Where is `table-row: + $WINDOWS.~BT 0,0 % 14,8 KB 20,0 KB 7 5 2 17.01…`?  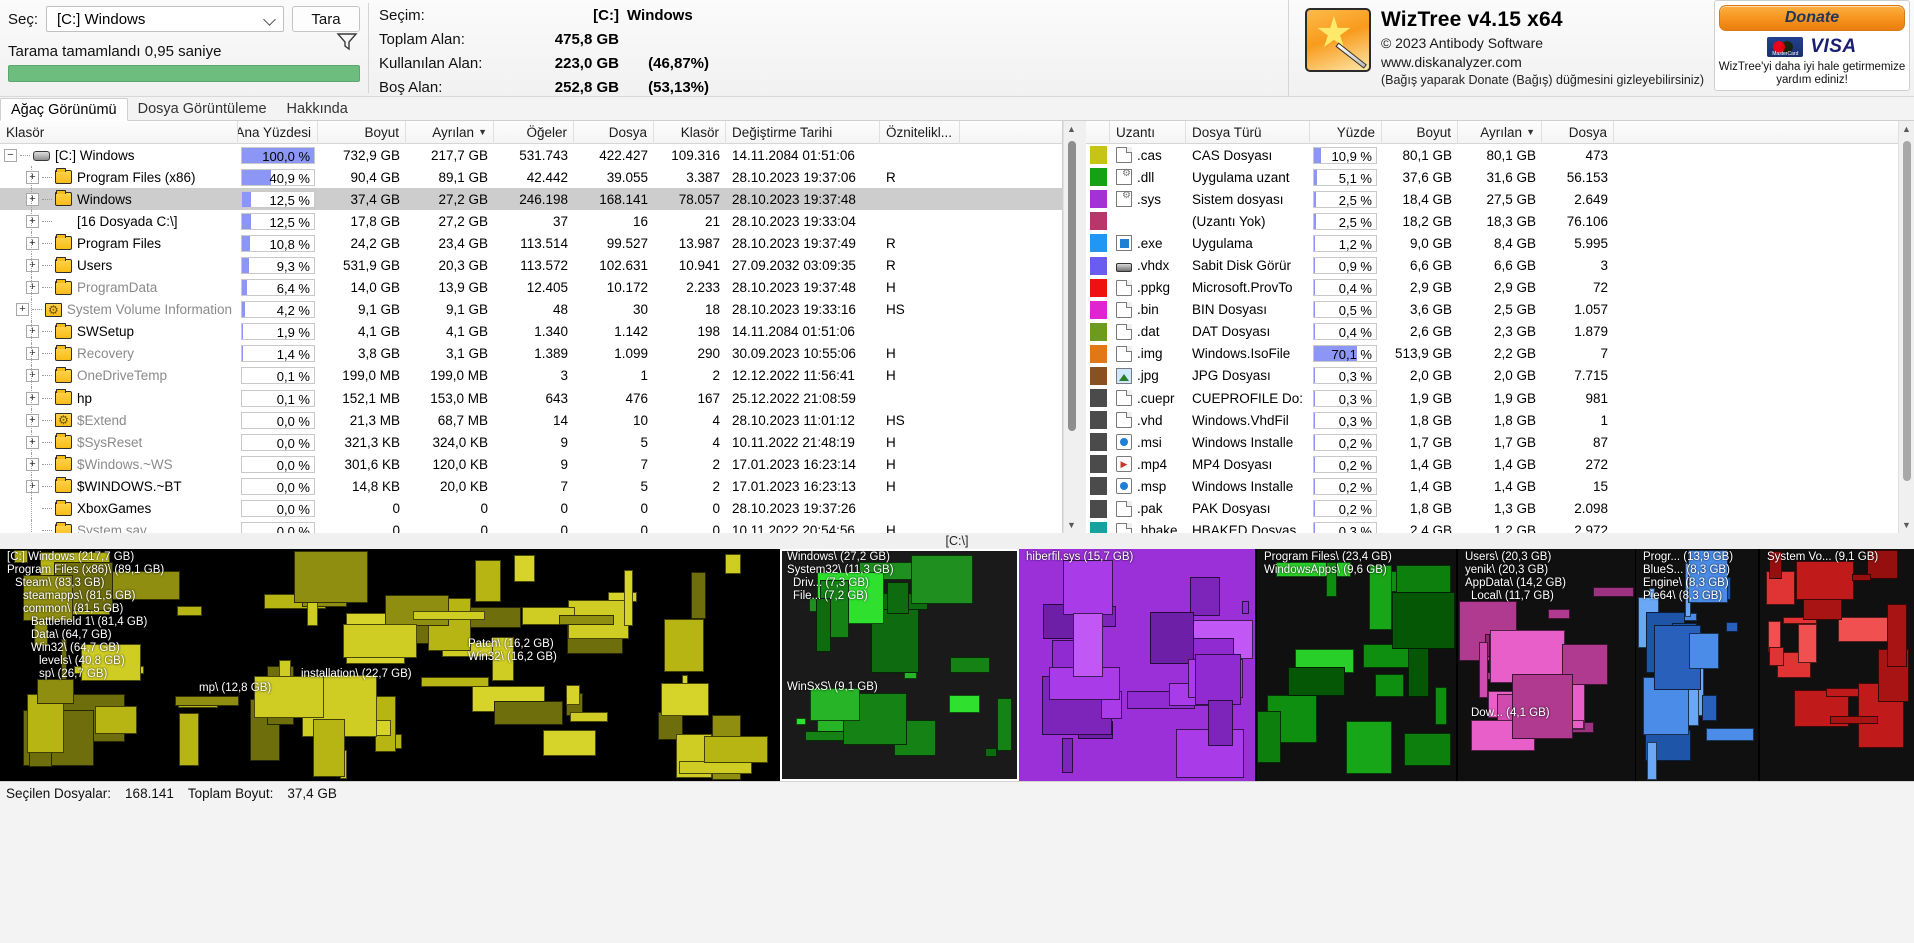 table-row: + $WINDOWS.~BT 0,0 % 14,8 KB 20,0 KB 7 5 2 17.01… is located at coordinates (531, 486).